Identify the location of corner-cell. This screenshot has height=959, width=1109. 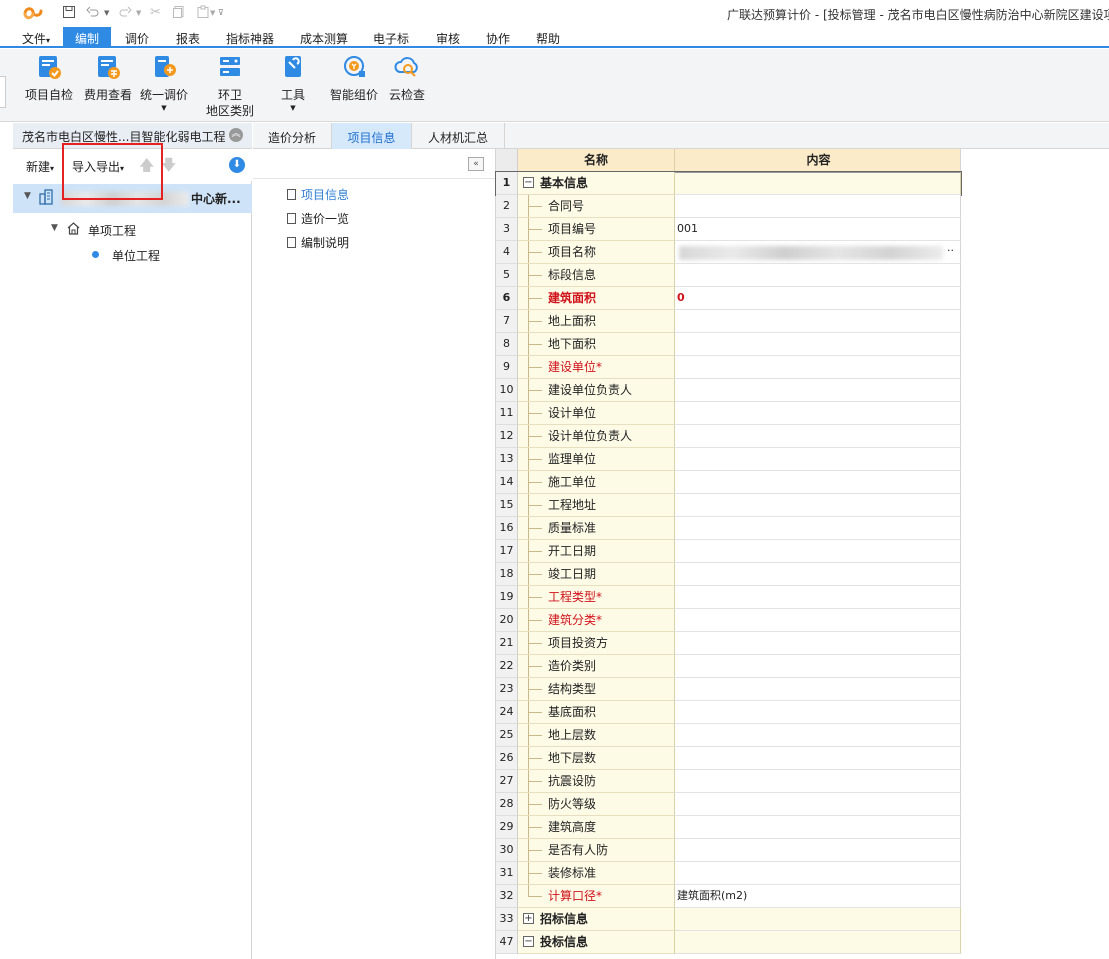
(507, 160).